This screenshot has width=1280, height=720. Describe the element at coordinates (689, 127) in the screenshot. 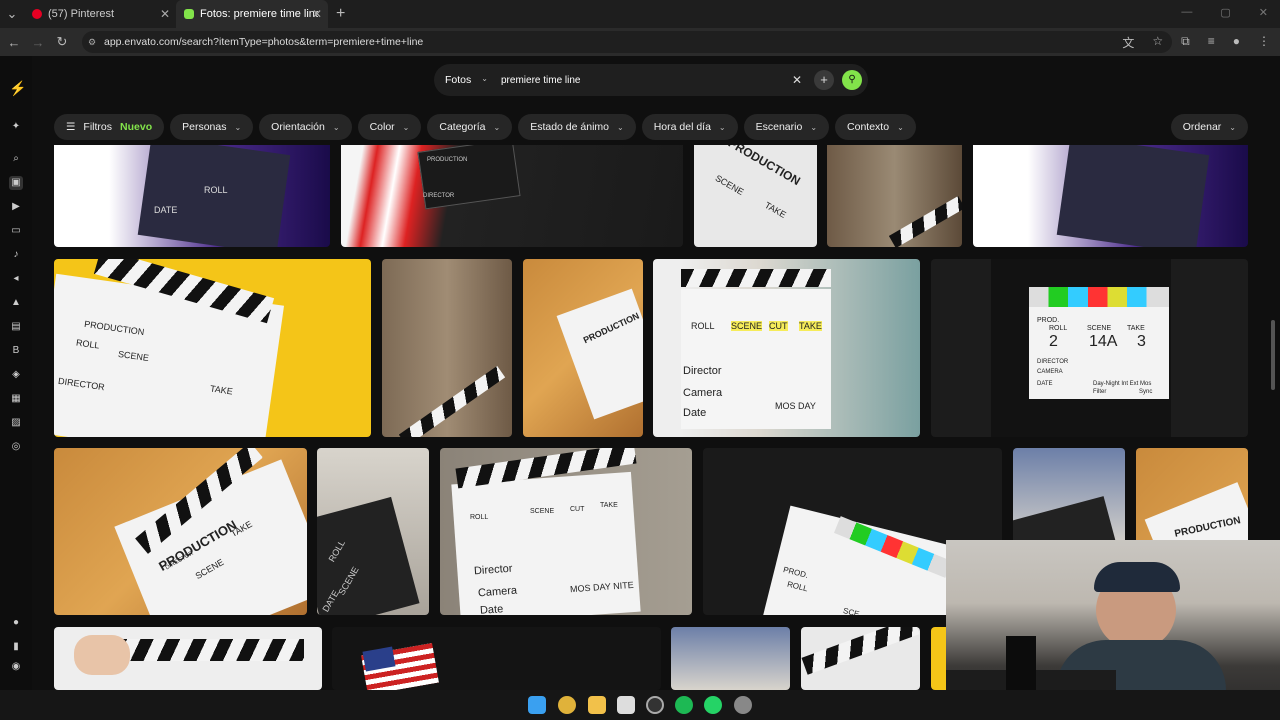

I see `filter-hora-del-dia: Hora del día ⌄` at that location.